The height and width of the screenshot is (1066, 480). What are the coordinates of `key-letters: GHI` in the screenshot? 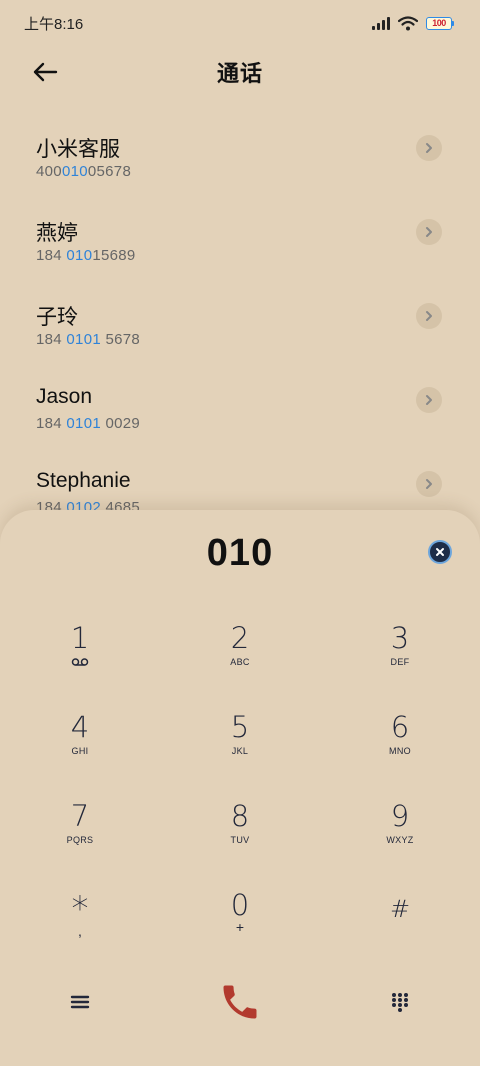 It's located at (80, 751).